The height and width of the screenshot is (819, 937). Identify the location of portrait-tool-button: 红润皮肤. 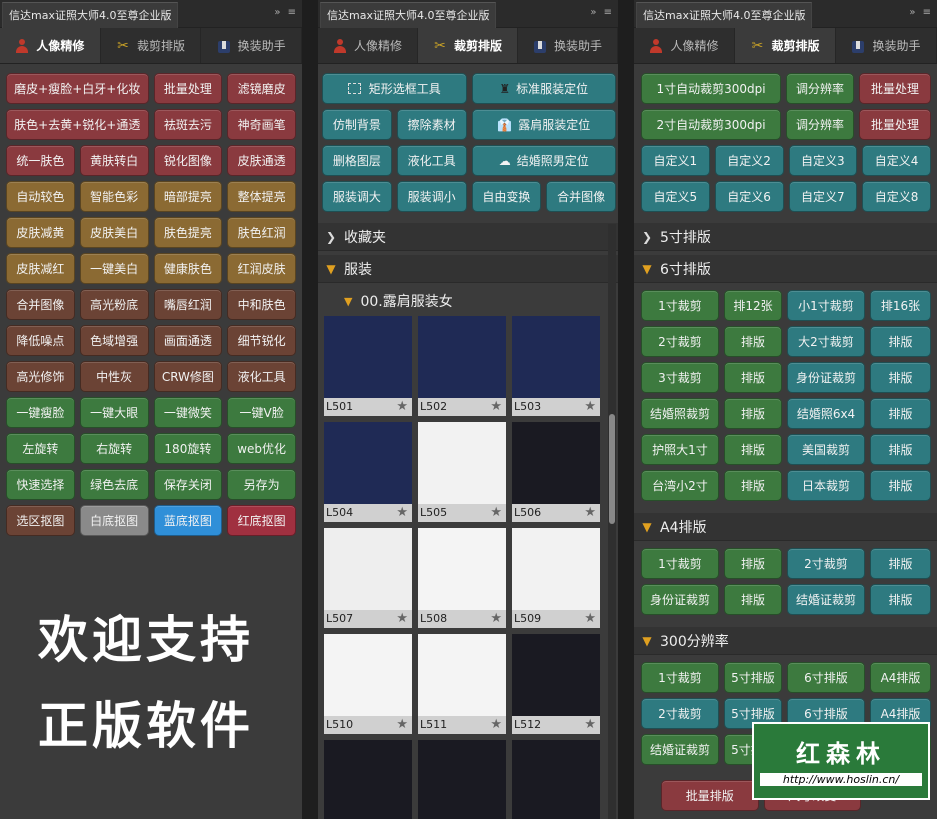
(261, 268).